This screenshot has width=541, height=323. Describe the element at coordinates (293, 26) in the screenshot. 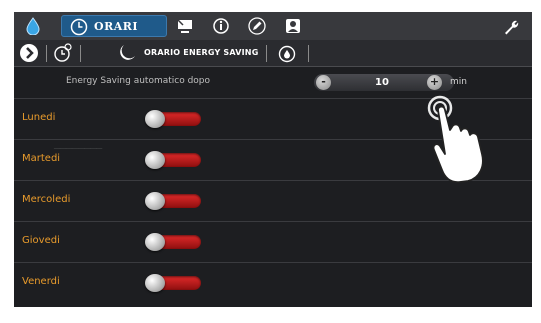

I see `user-badge-icon` at that location.